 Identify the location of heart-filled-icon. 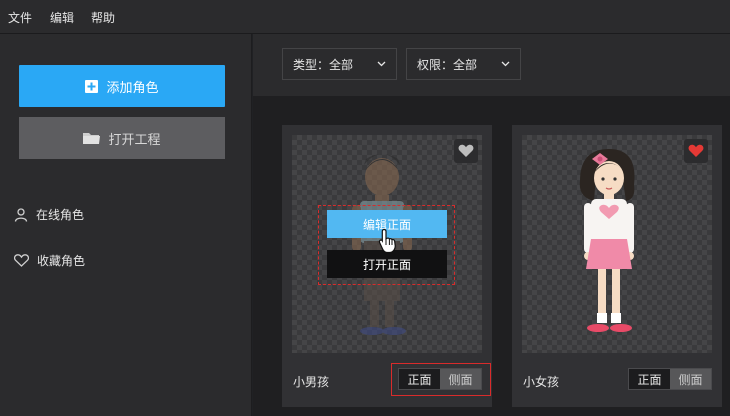
(696, 150).